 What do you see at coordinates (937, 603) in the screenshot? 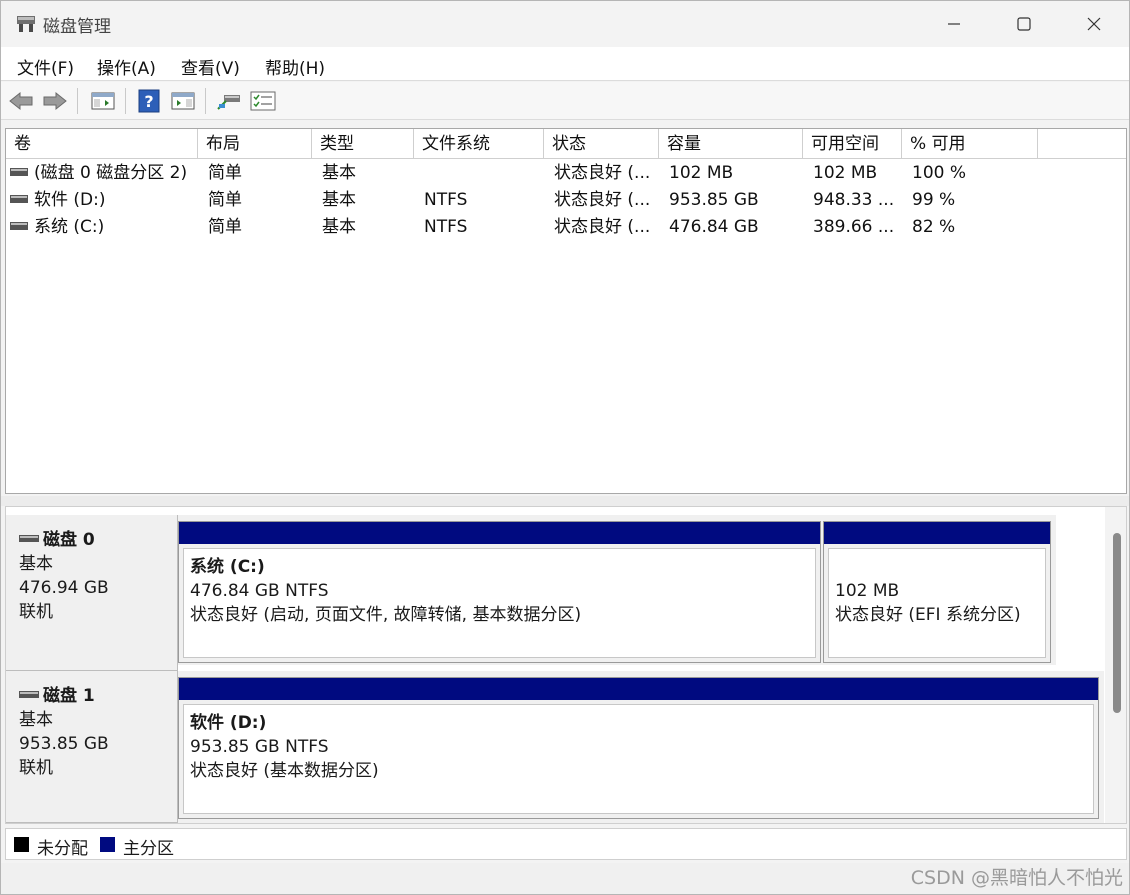
I see `partition-body: 102 MB 状态良好 (EFI 系统分区)` at bounding box center [937, 603].